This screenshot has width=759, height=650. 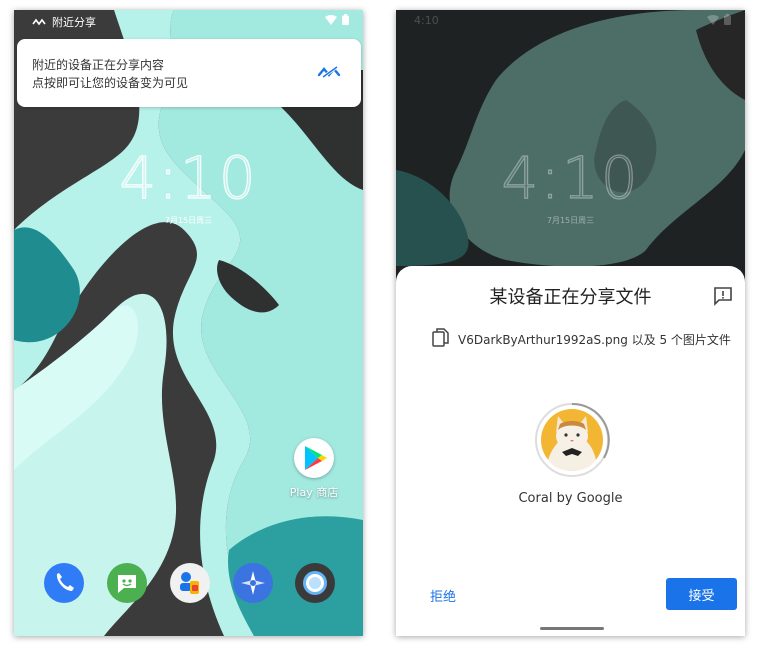 I want to click on contacts-icon, so click(x=190, y=583).